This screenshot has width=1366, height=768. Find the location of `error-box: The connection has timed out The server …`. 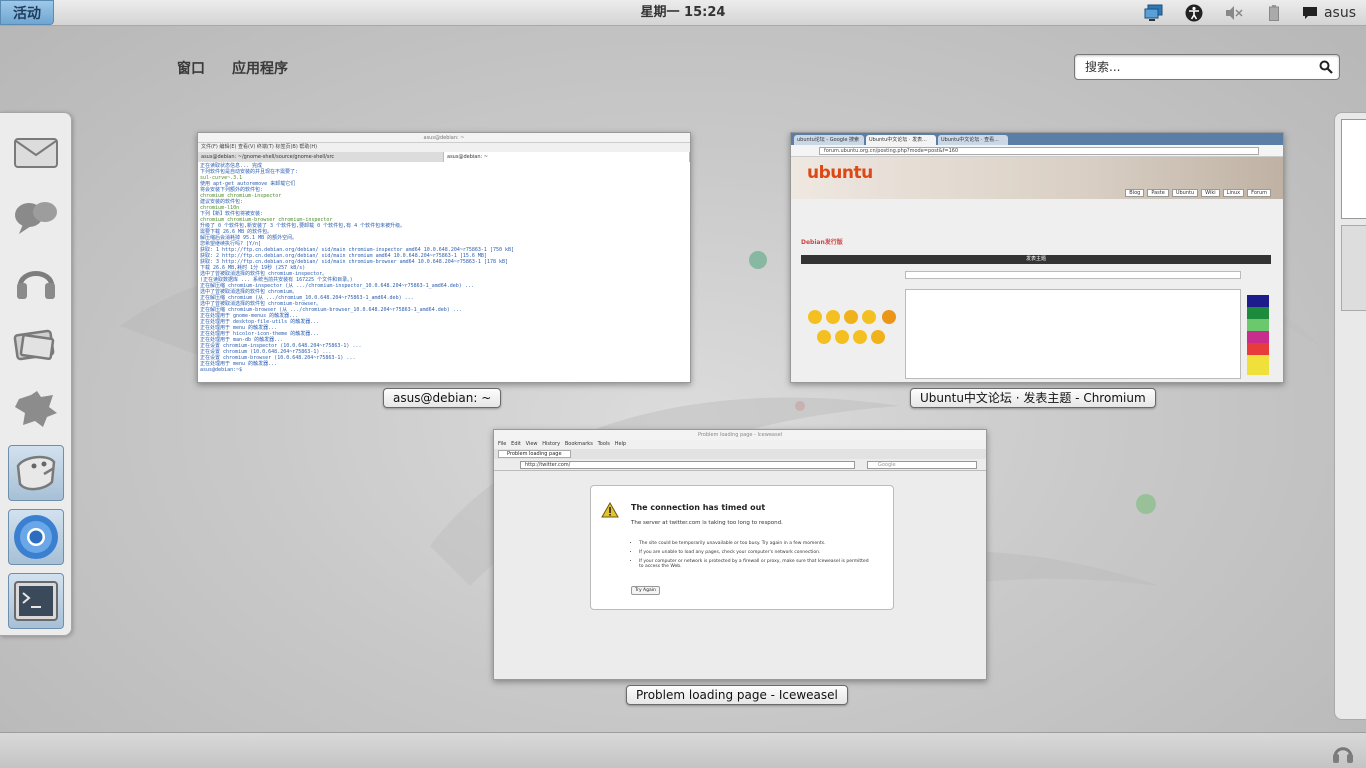

error-box: The connection has timed out The server … is located at coordinates (742, 547).